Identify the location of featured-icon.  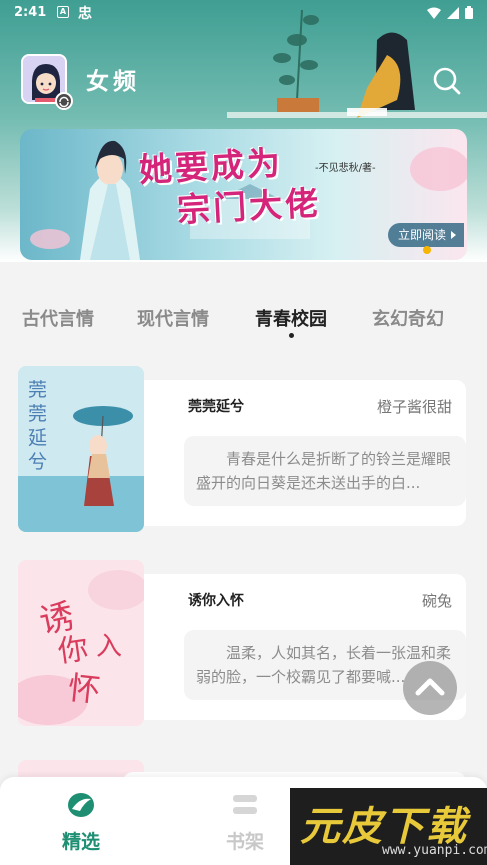
(81, 805).